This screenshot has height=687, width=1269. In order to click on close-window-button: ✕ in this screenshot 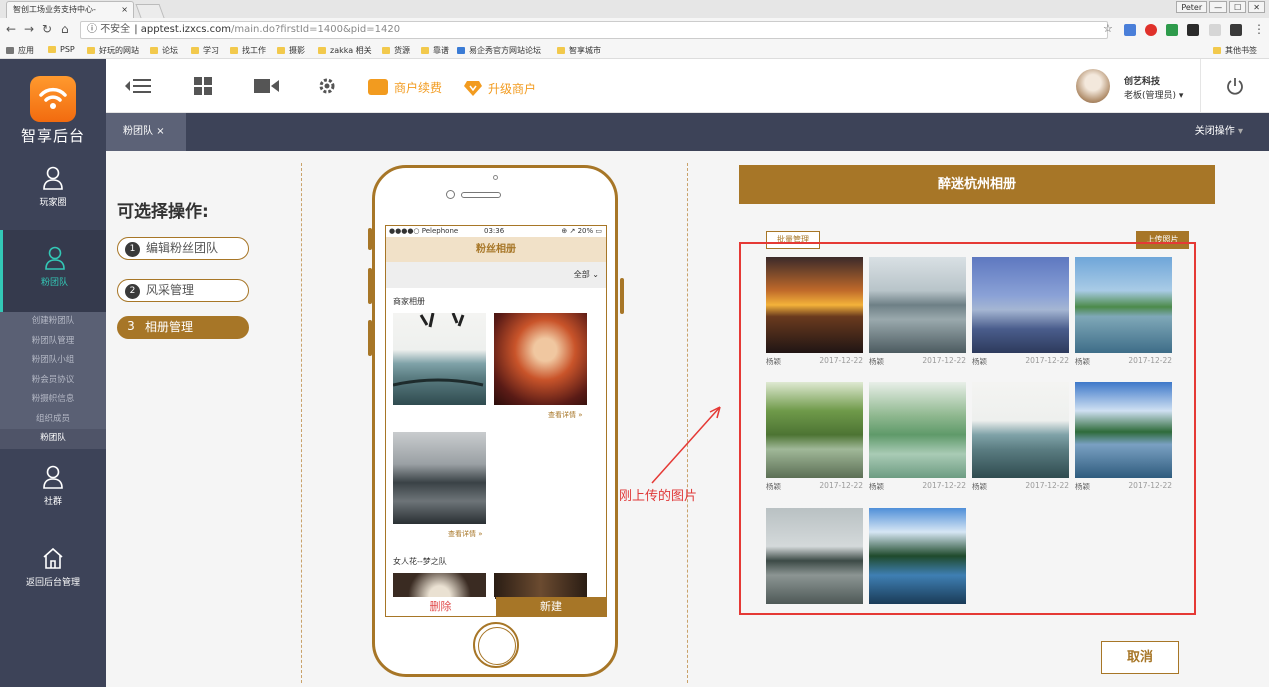, I will do `click(1256, 7)`.